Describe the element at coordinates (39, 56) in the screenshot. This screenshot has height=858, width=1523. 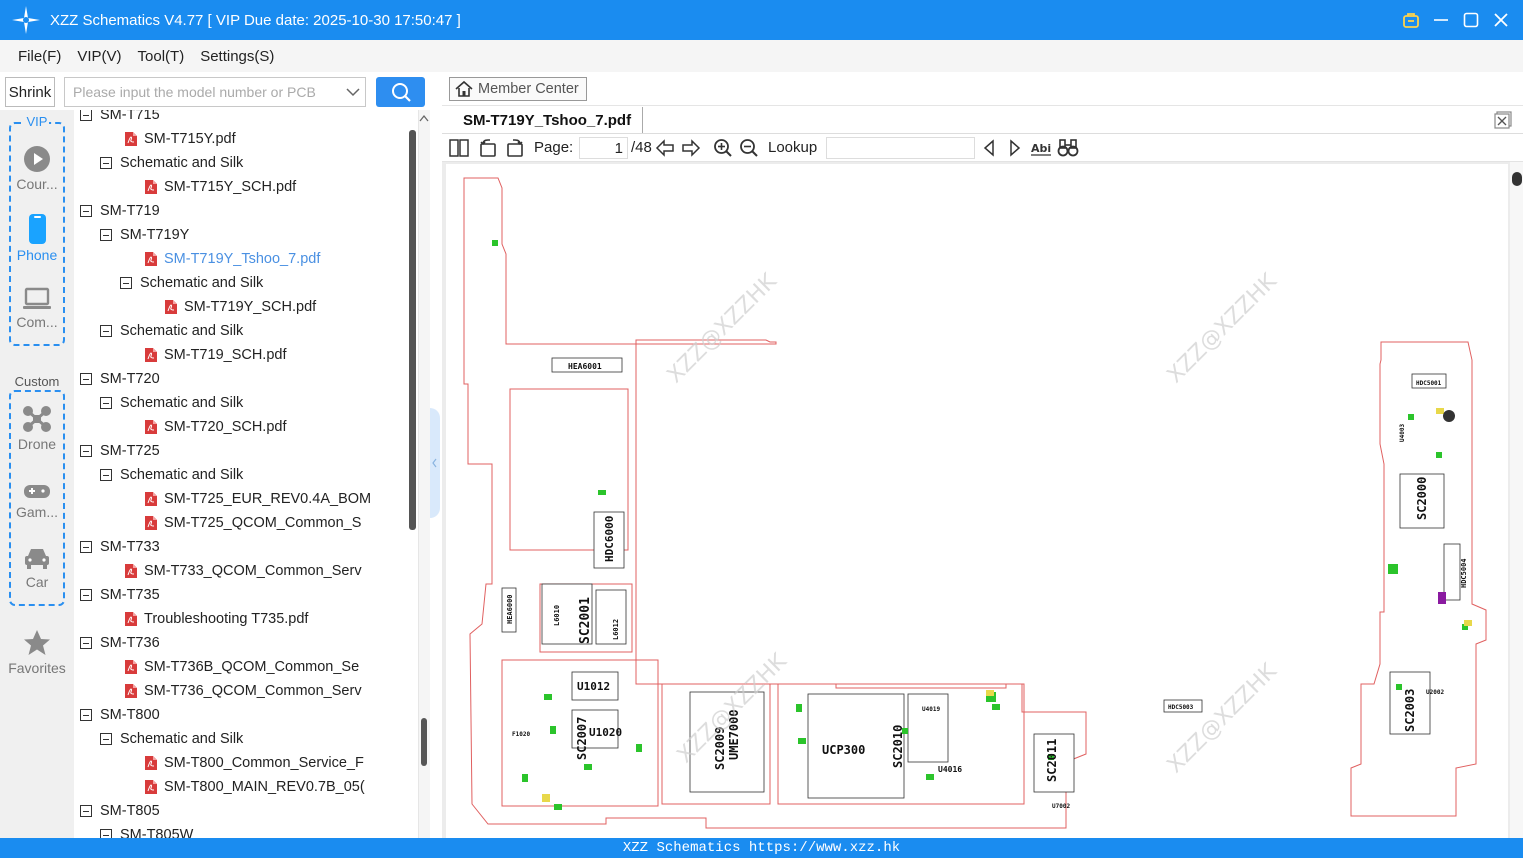
I see `menu-file: File(F)` at that location.